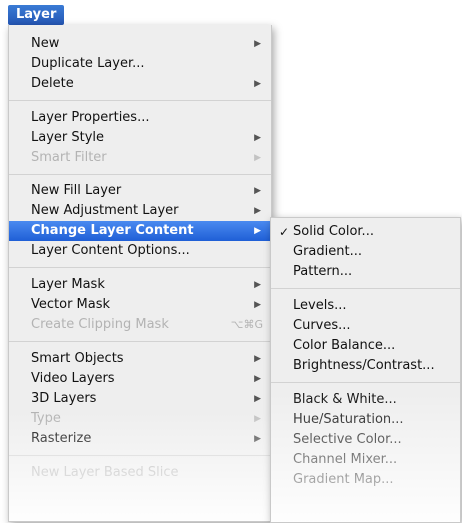  I want to click on menu-item-vector-mask: Vector Mask ▶, so click(140, 305).